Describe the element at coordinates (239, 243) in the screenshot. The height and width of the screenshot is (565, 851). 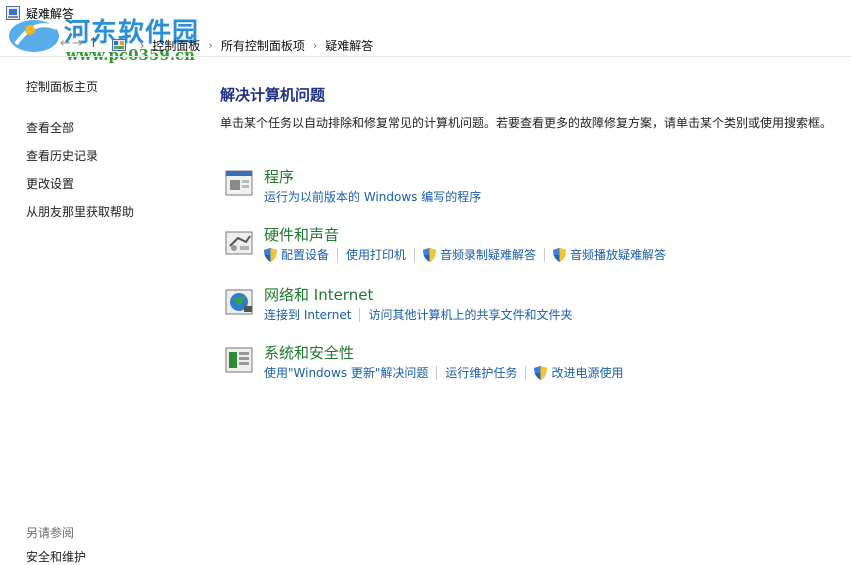
I see `hardware-sound-icon` at that location.